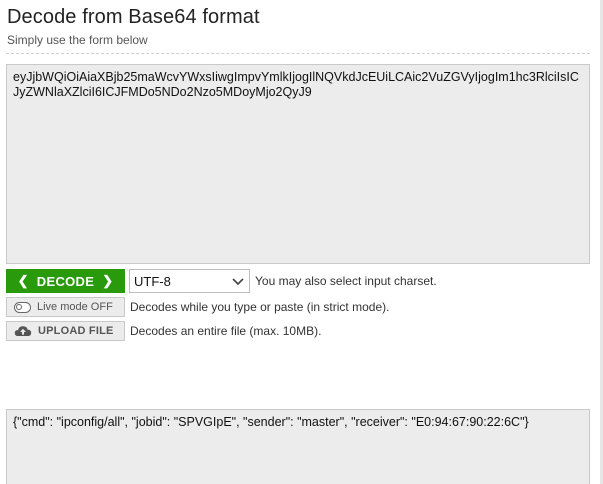 The image size is (603, 484). I want to click on toggle-off-icon, so click(22, 307).